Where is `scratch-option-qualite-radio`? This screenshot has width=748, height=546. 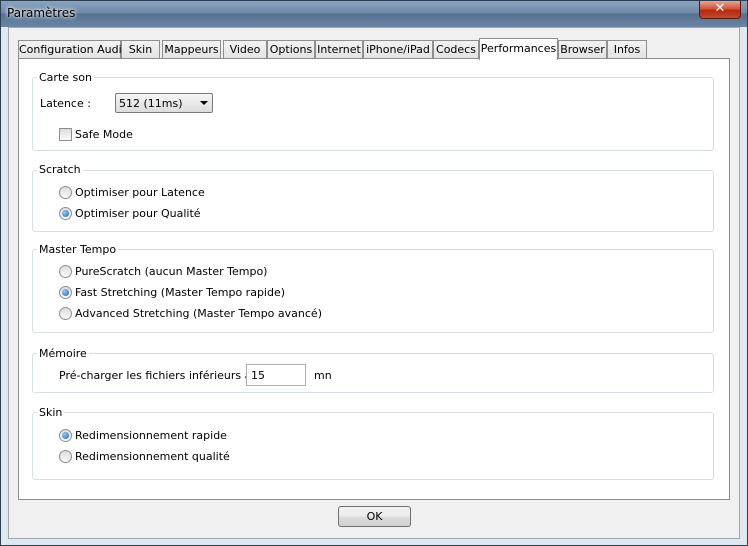
scratch-option-qualite-radio is located at coordinates (65, 213).